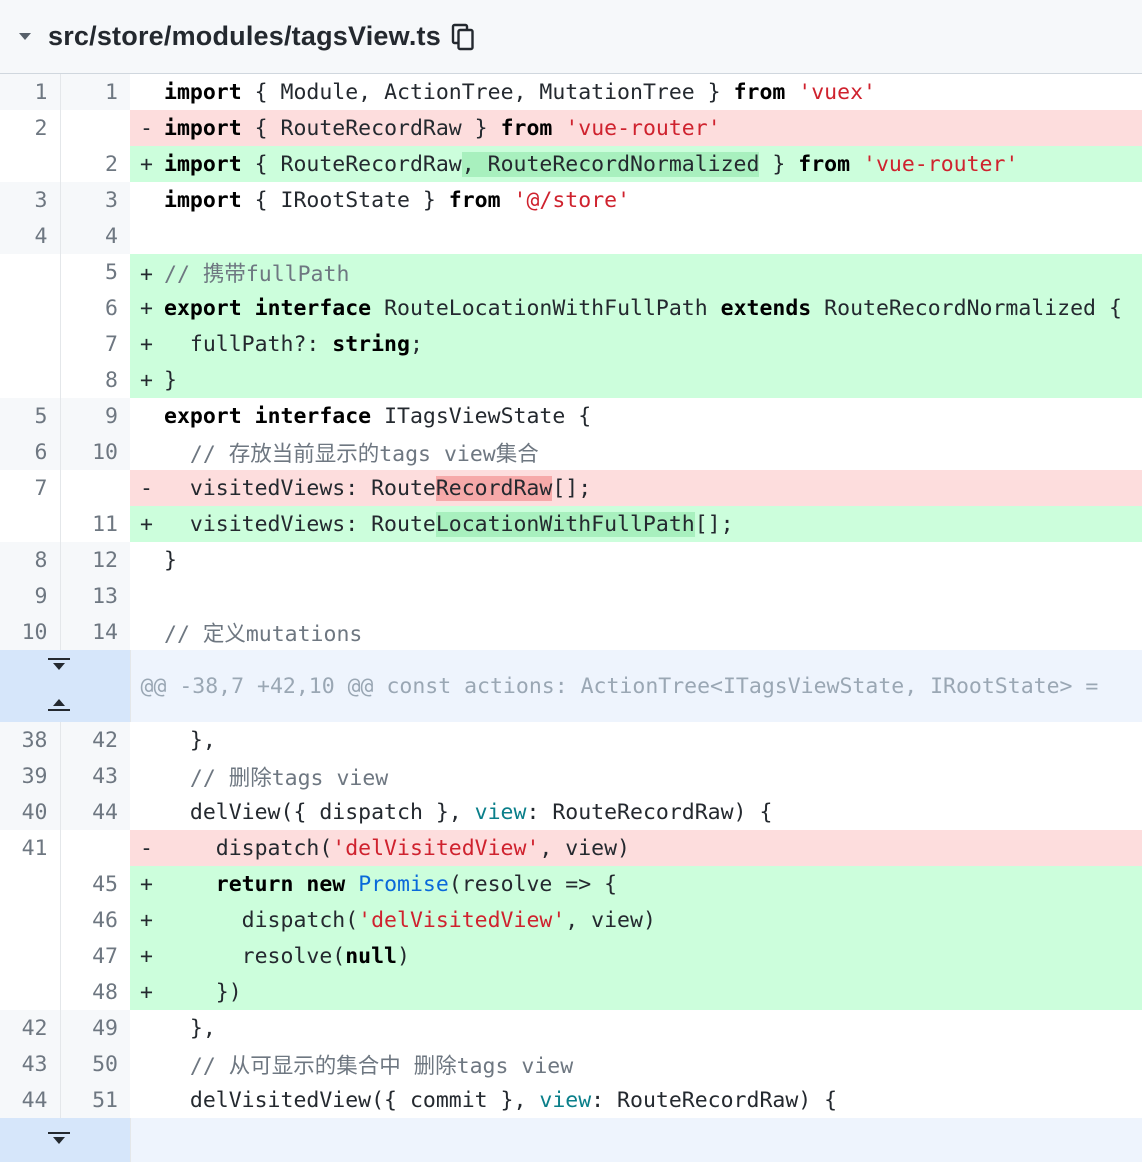 The image size is (1142, 1166). What do you see at coordinates (30, 596) in the screenshot?
I see `old-line-number: 9` at bounding box center [30, 596].